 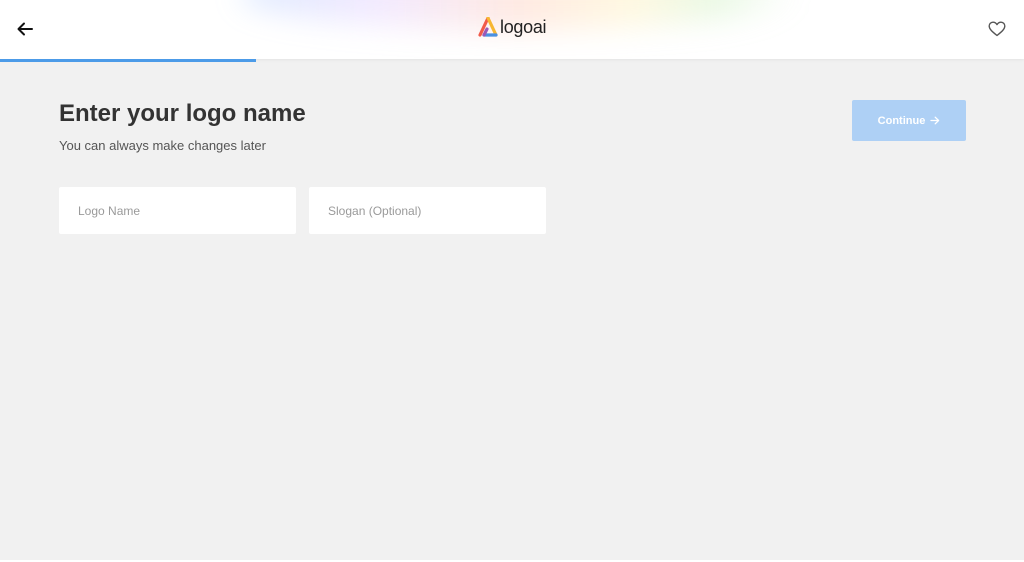 What do you see at coordinates (523, 26) in the screenshot?
I see `logo-wordmark: logoai` at bounding box center [523, 26].